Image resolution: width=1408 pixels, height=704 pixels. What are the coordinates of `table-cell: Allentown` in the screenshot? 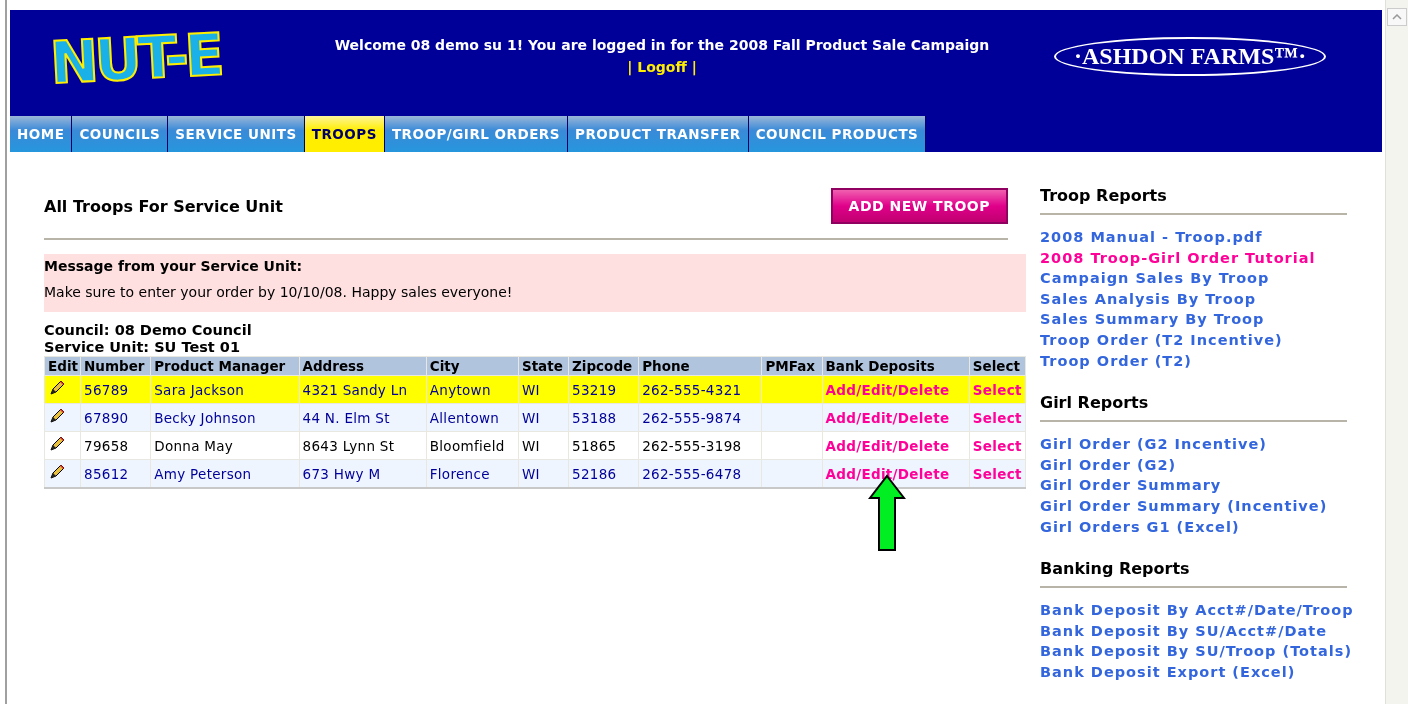 It's located at (472, 417).